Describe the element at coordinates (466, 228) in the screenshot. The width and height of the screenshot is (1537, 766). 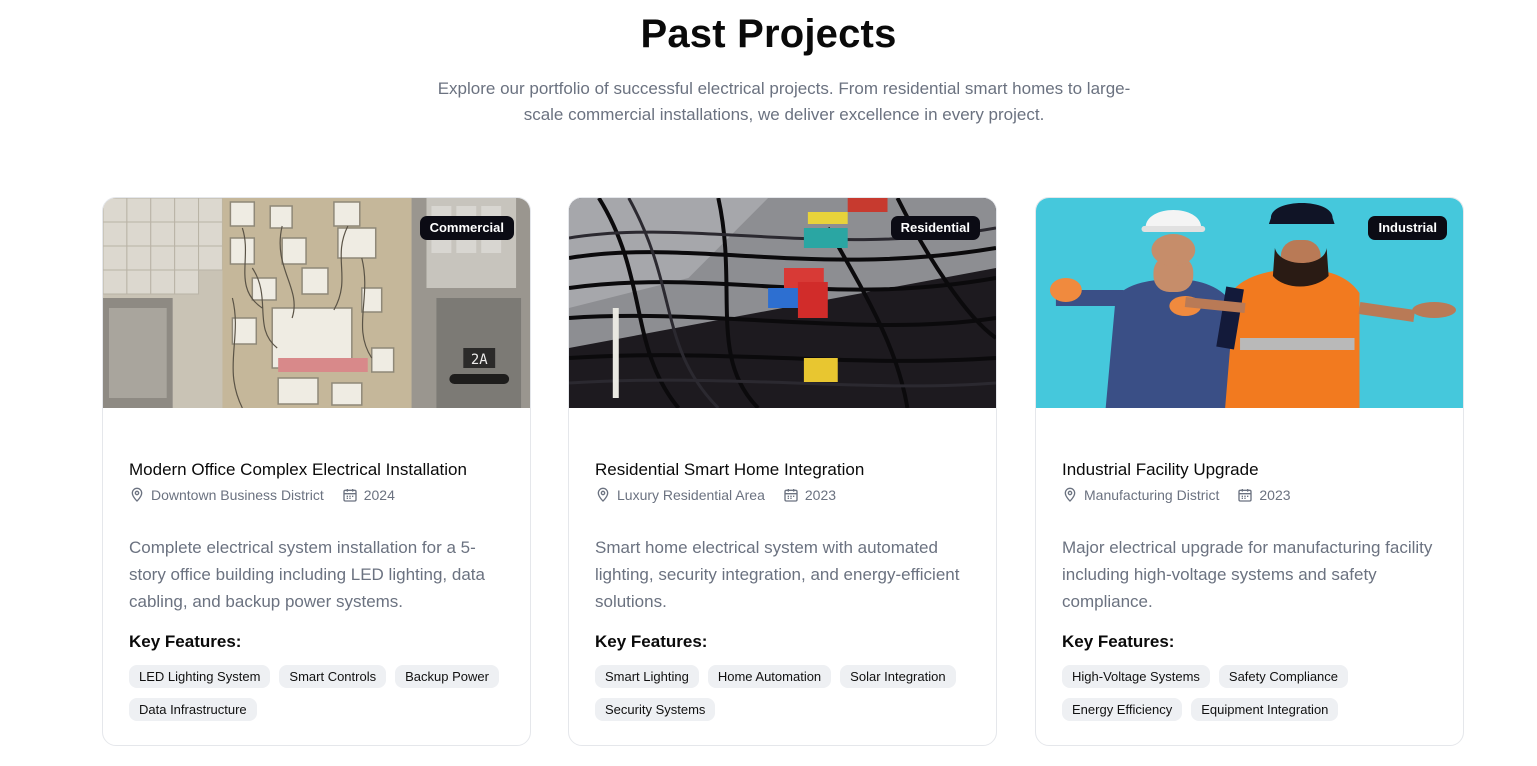
I see `category-badge: Commercial` at that location.